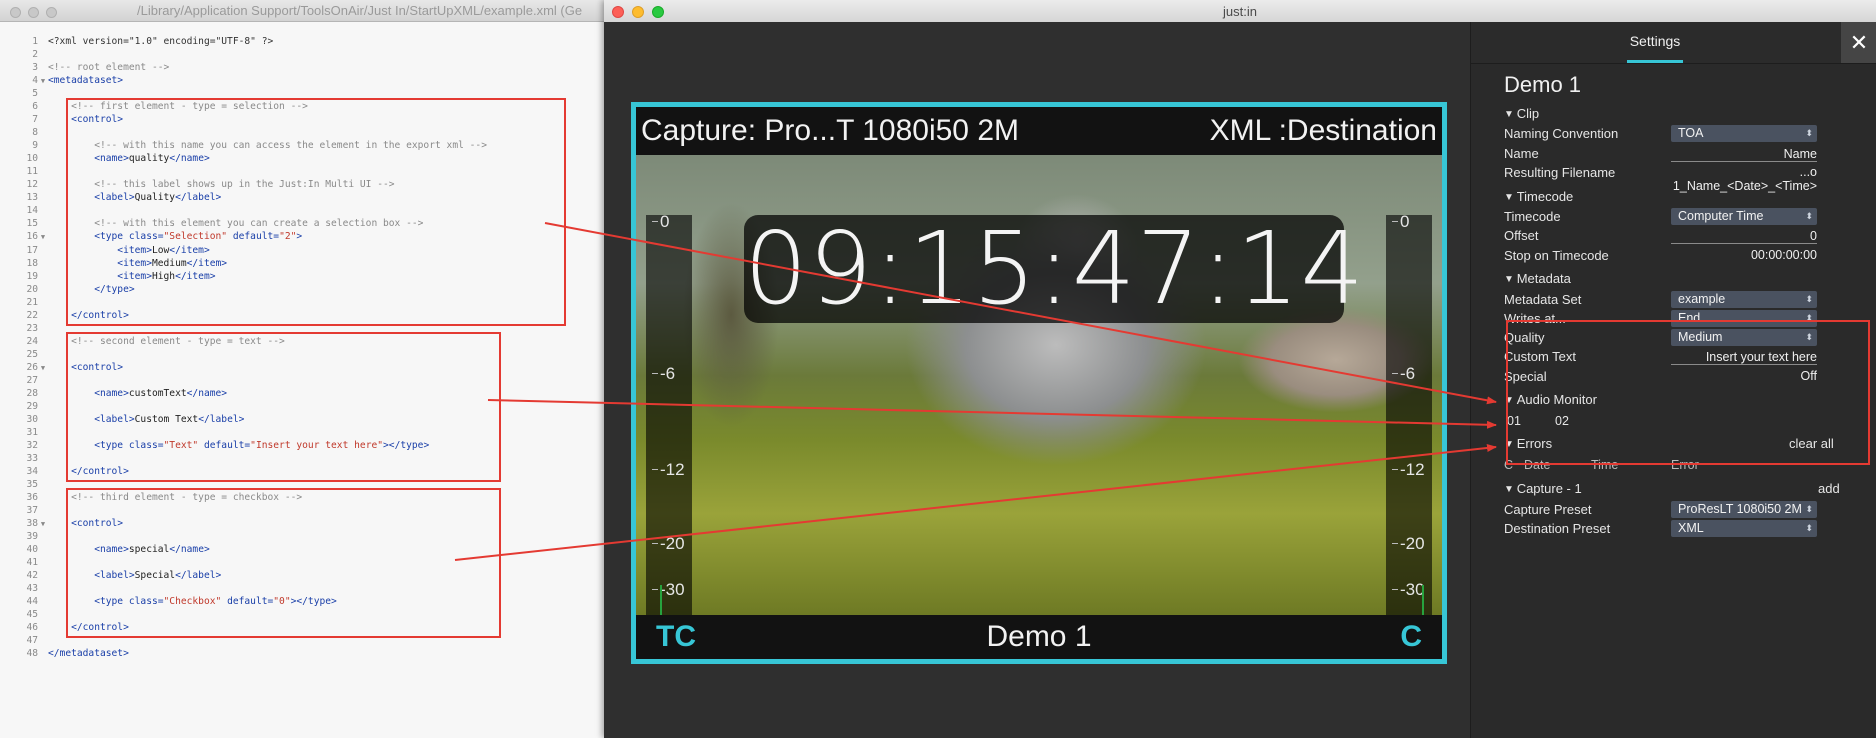  Describe the element at coordinates (1744, 133) in the screenshot. I see `naming-convention-select: TOA ⬍` at that location.